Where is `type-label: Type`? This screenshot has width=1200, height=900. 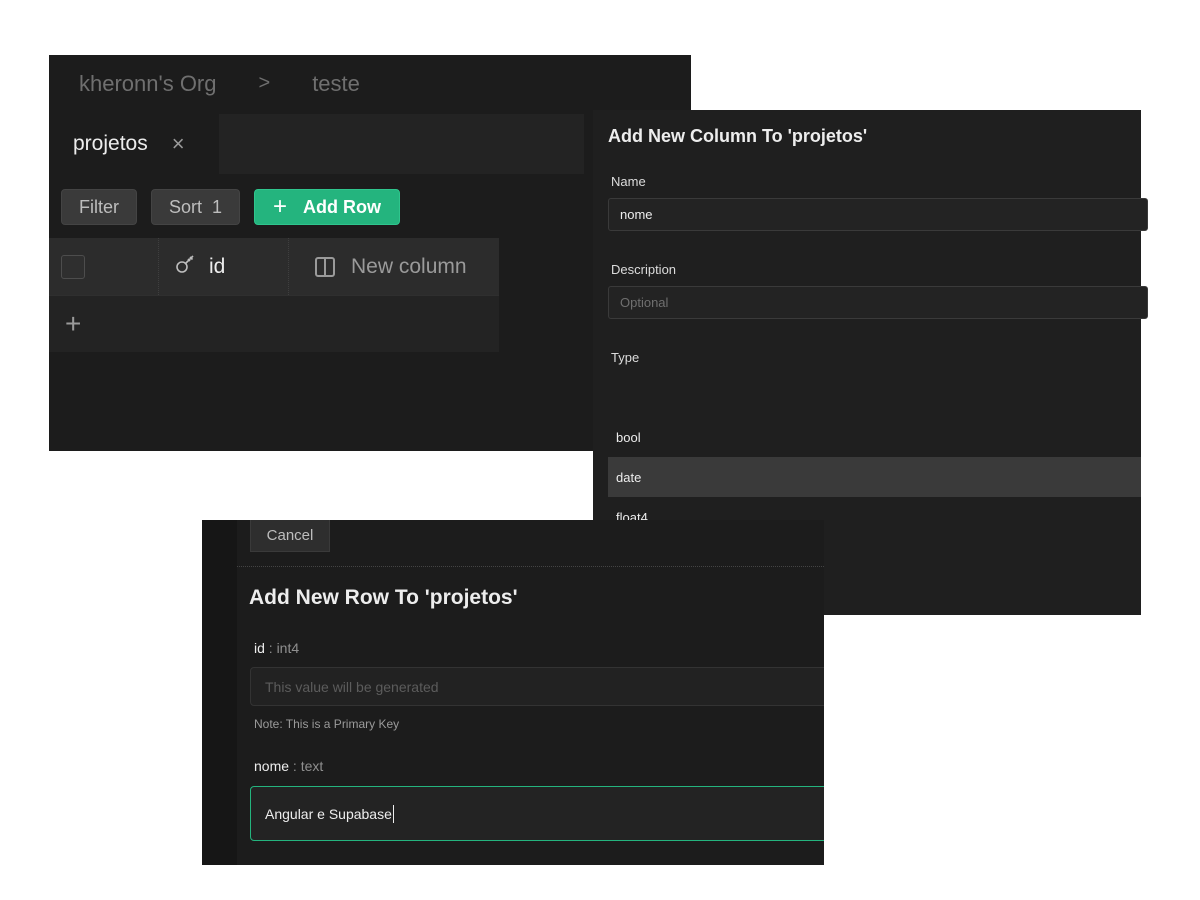 type-label: Type is located at coordinates (625, 357).